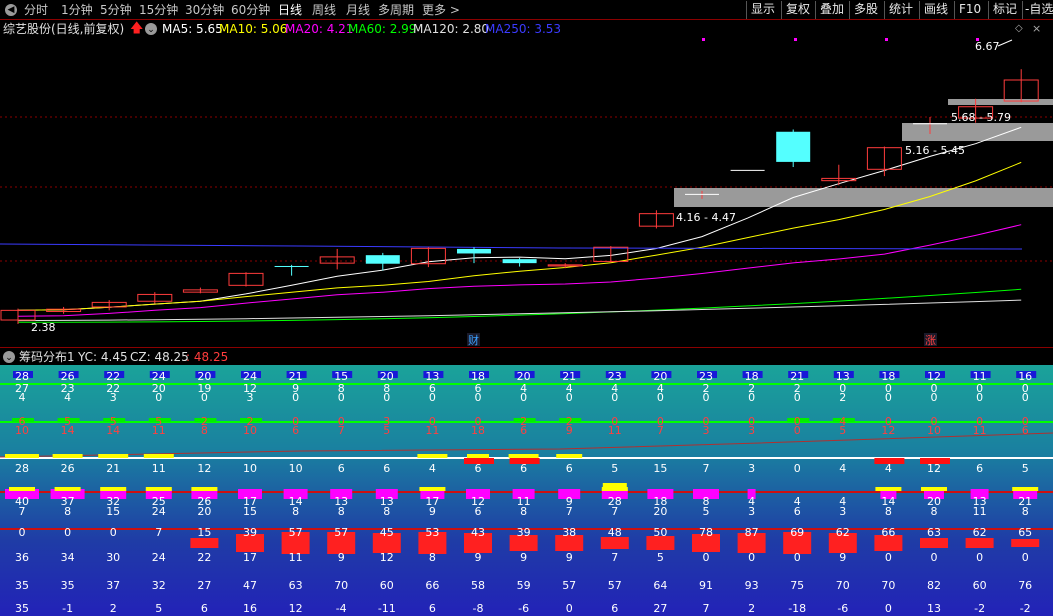 This screenshot has width=1053, height=616. What do you see at coordinates (1004, 10) in the screenshot?
I see `tool-button-7: 标记` at bounding box center [1004, 10].